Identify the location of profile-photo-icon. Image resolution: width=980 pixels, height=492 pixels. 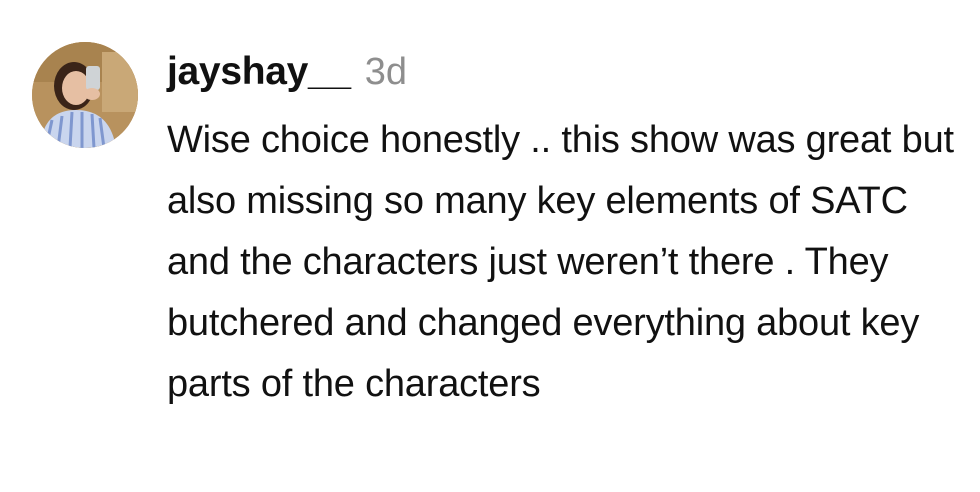
(85, 95).